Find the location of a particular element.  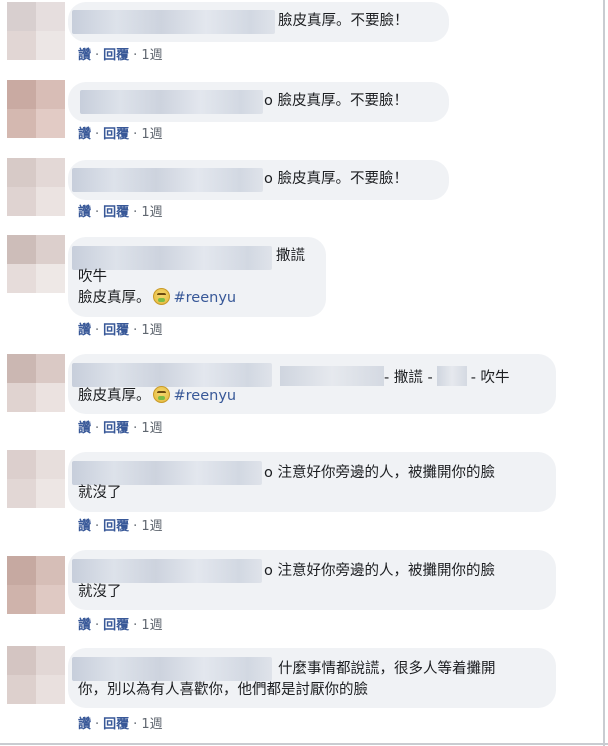

comment-text: 吹牛 is located at coordinates (92, 277).